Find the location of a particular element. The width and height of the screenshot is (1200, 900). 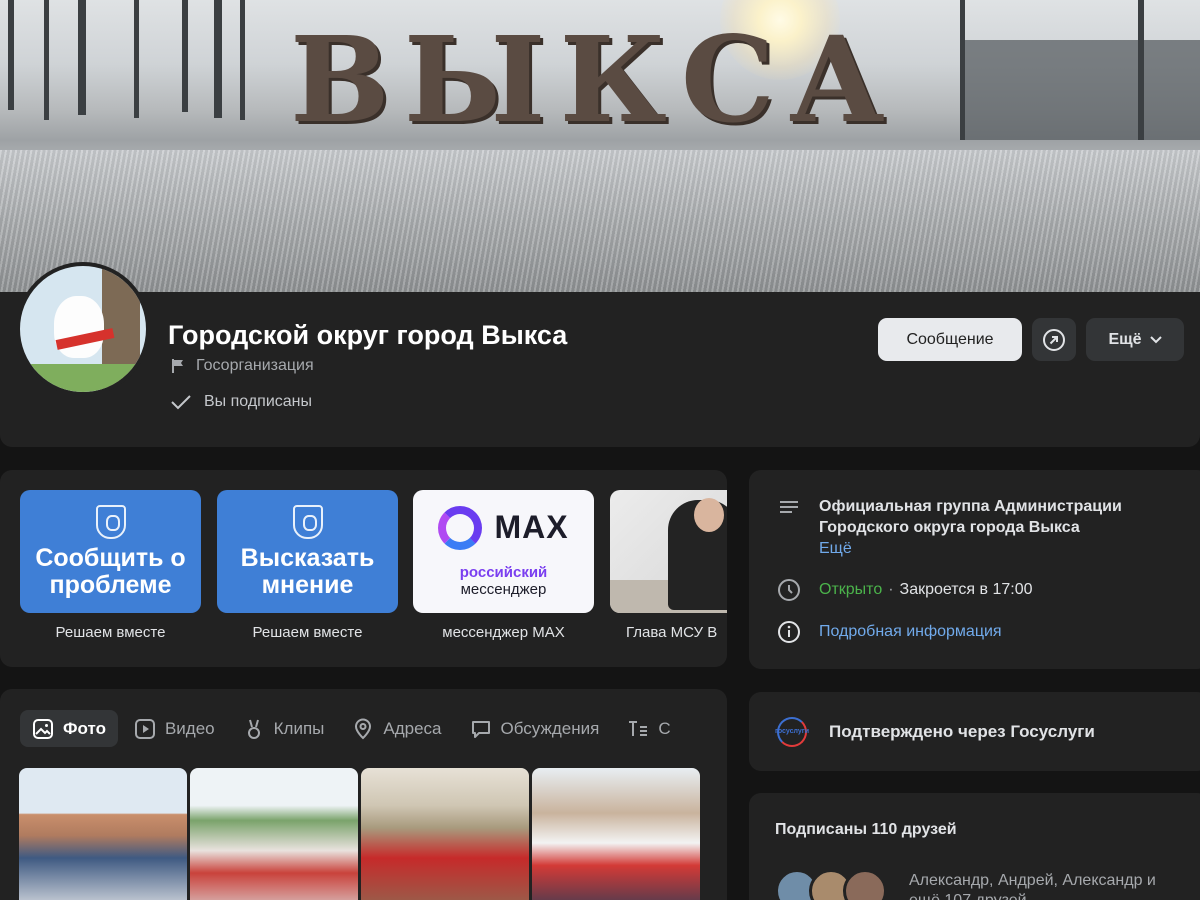

hours-text: Открыто · Закроется в 17:00 is located at coordinates (926, 590).